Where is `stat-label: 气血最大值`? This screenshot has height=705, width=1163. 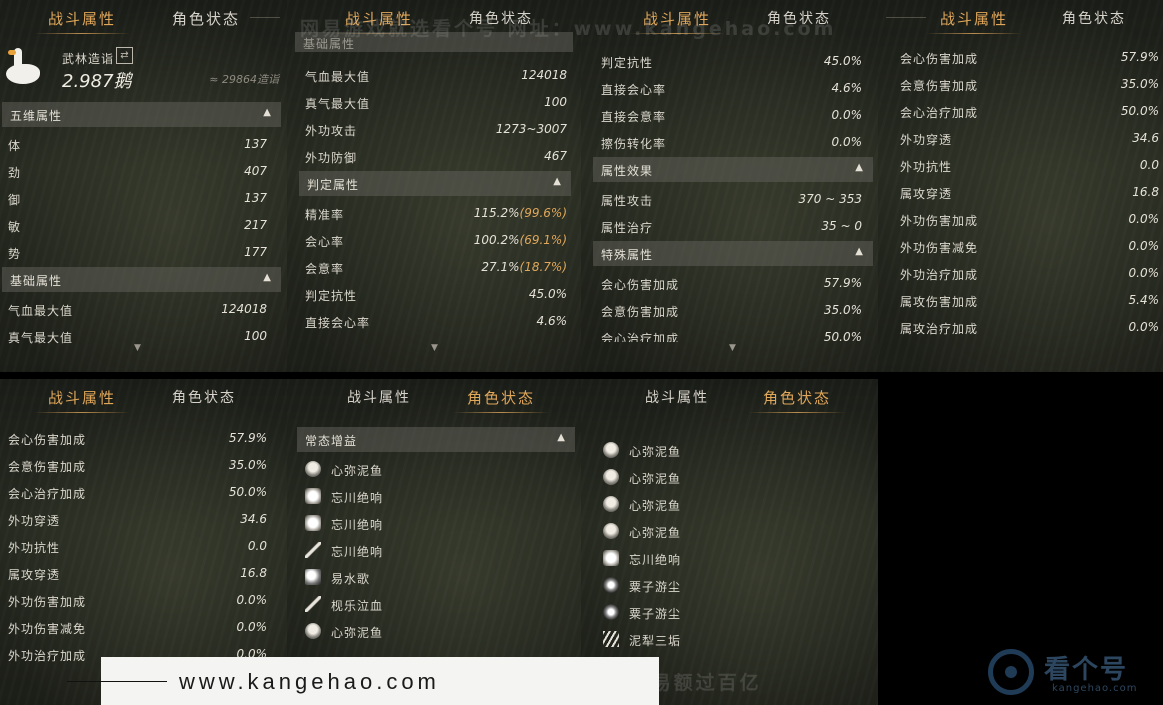
stat-label: 气血最大值 is located at coordinates (338, 77).